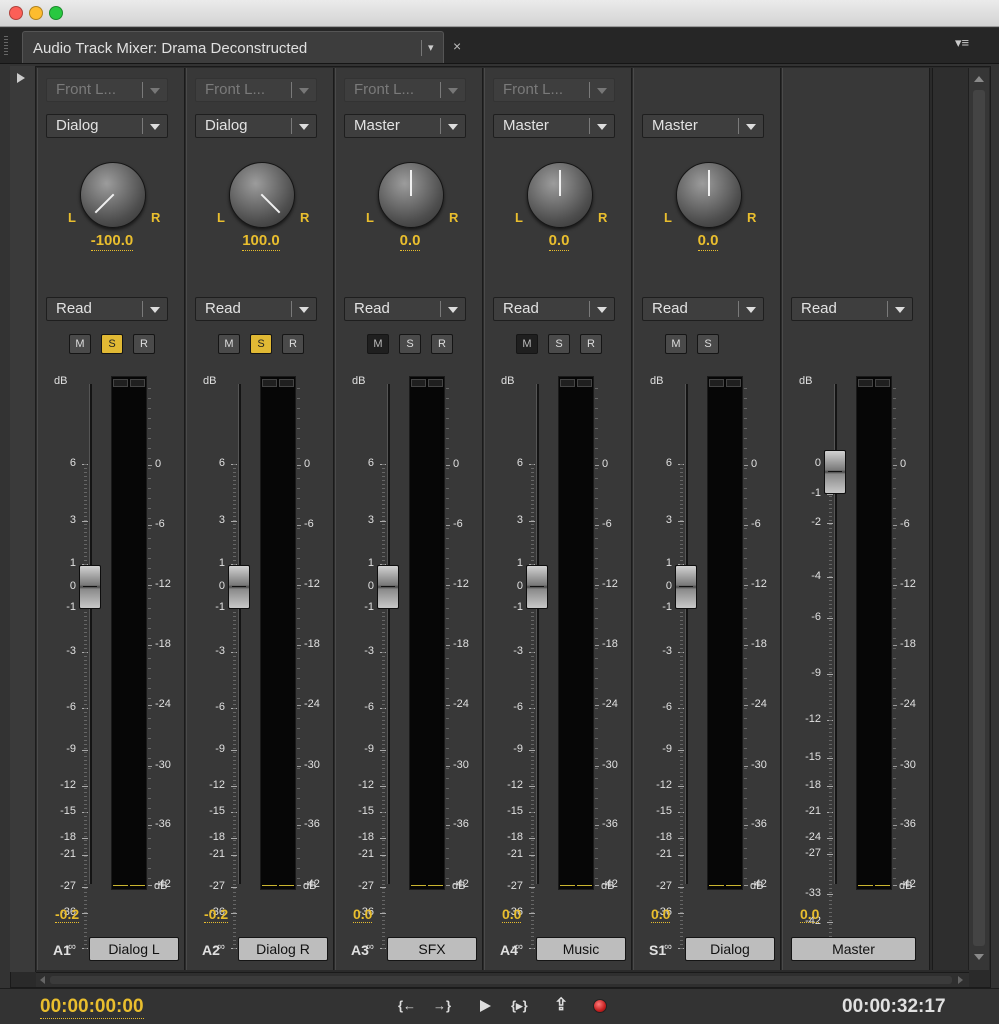  What do you see at coordinates (519, 1006) in the screenshot?
I see `play-in-to-out-button: {▸}` at bounding box center [519, 1006].